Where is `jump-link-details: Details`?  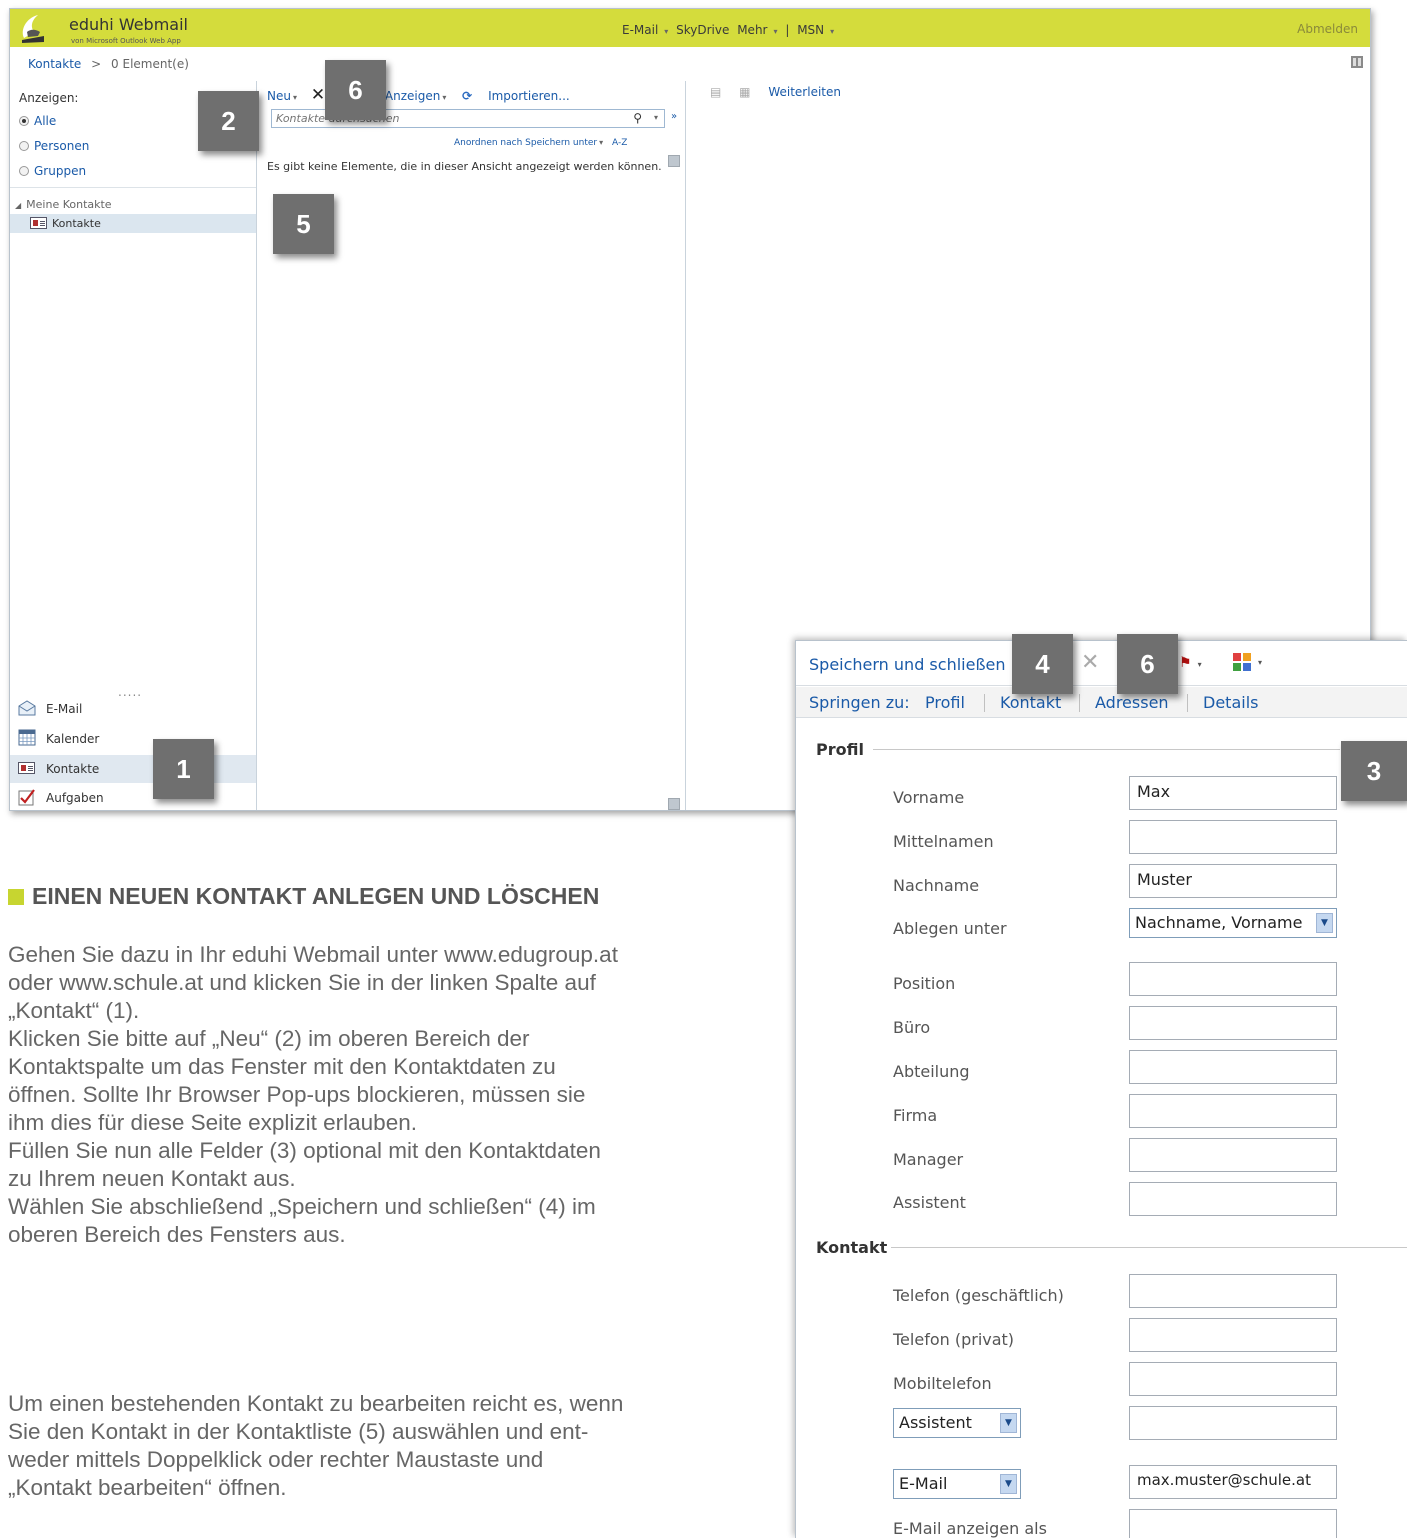
jump-link-details: Details is located at coordinates (1230, 702).